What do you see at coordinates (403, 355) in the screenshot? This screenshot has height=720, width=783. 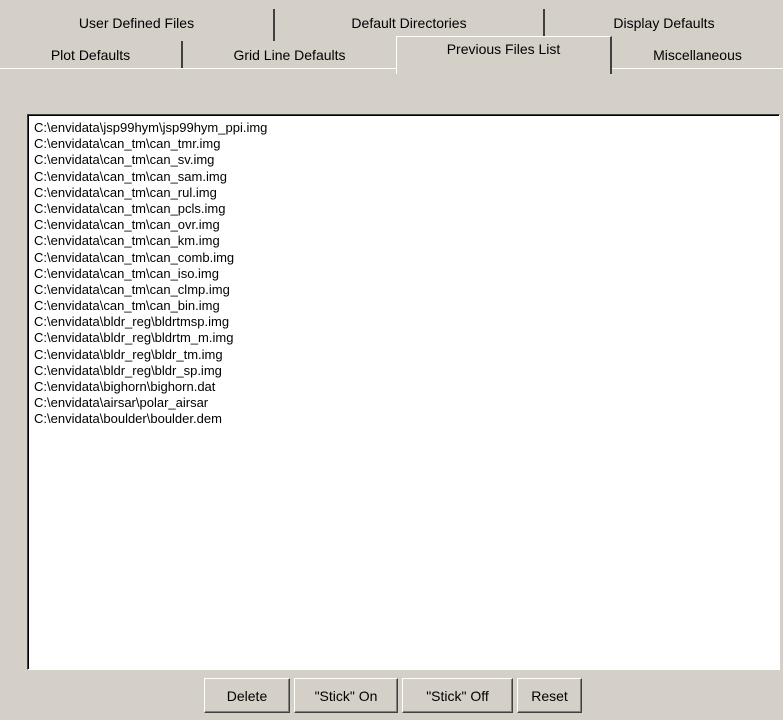 I see `list-item: C:\envidata\bldr_reg\bldr_tm.img` at bounding box center [403, 355].